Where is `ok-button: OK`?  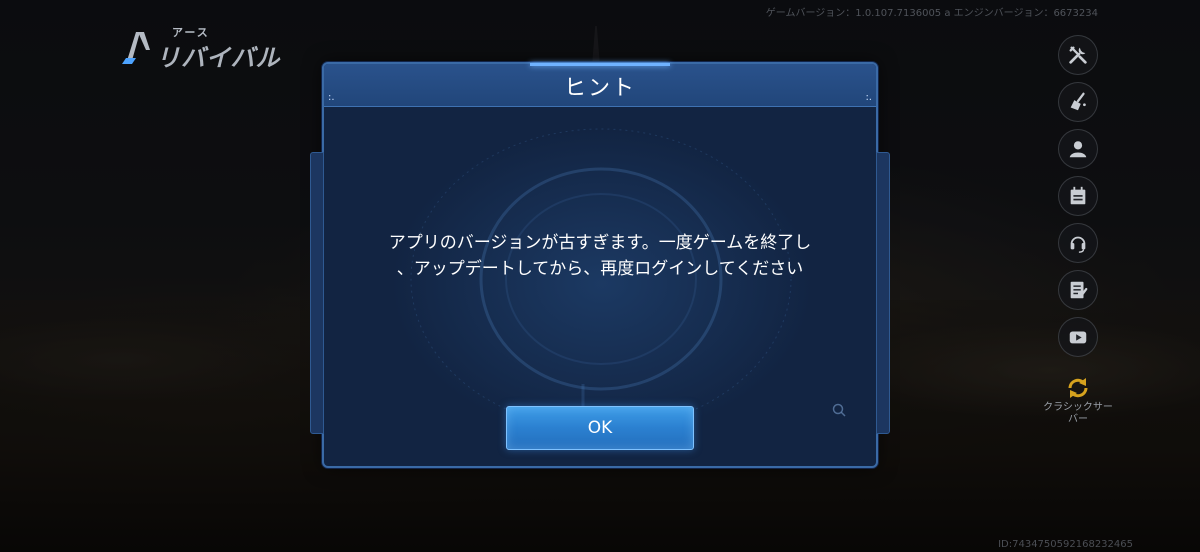 ok-button: OK is located at coordinates (600, 428).